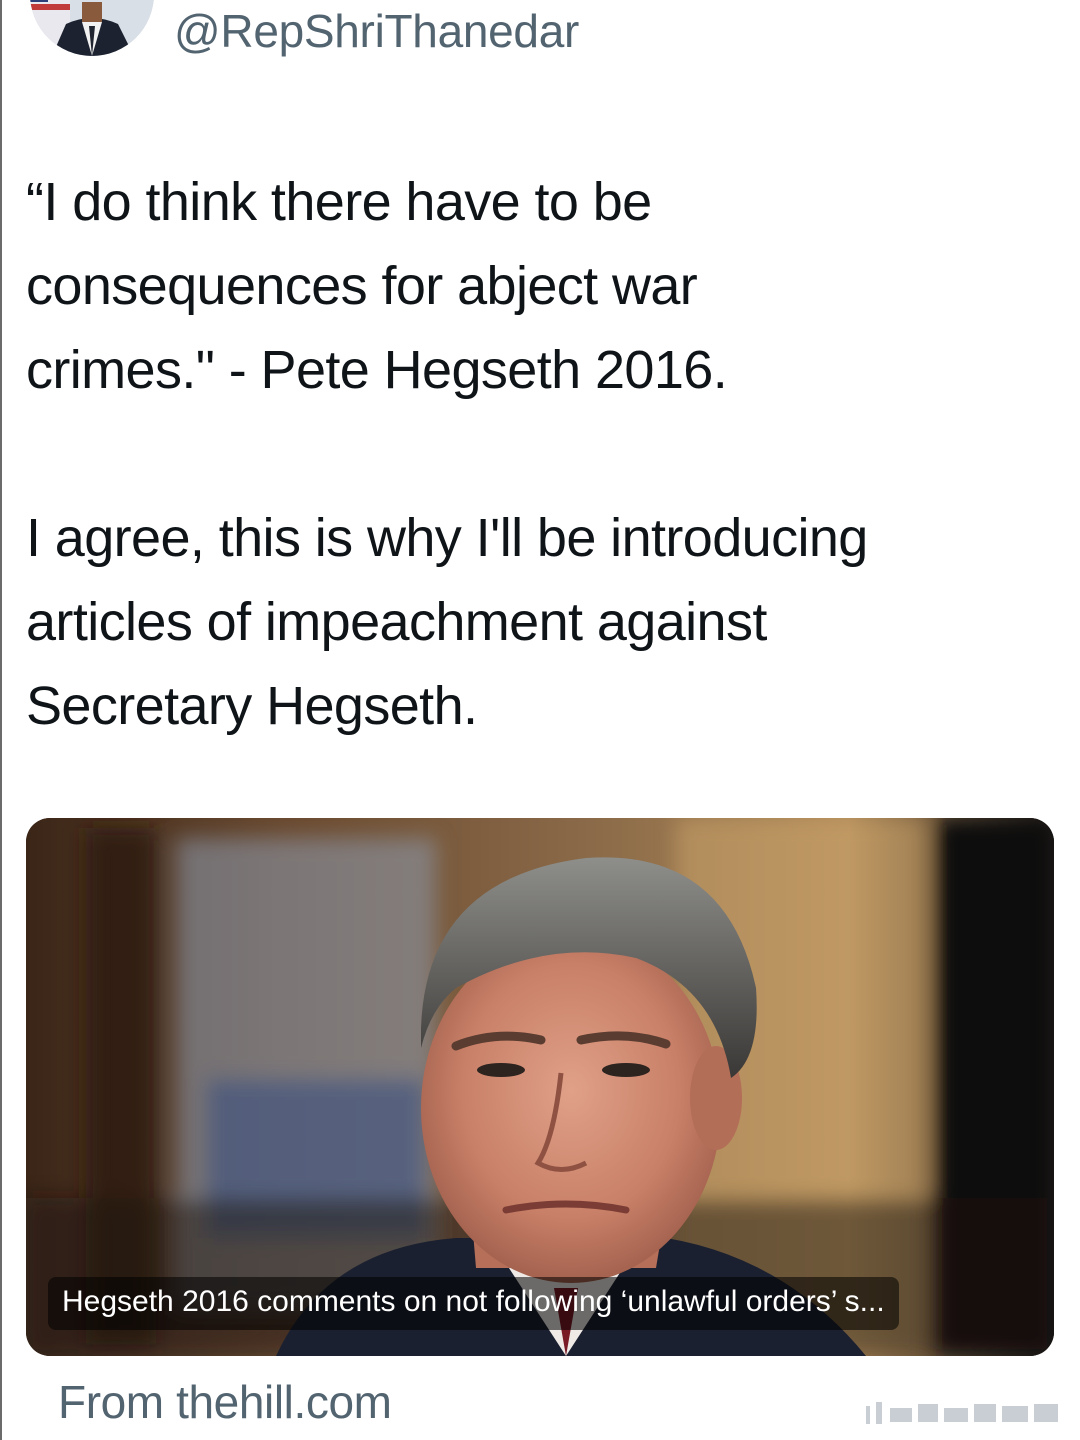  Describe the element at coordinates (225, 1402) in the screenshot. I see `link-source-domain: From thehill.com` at that location.